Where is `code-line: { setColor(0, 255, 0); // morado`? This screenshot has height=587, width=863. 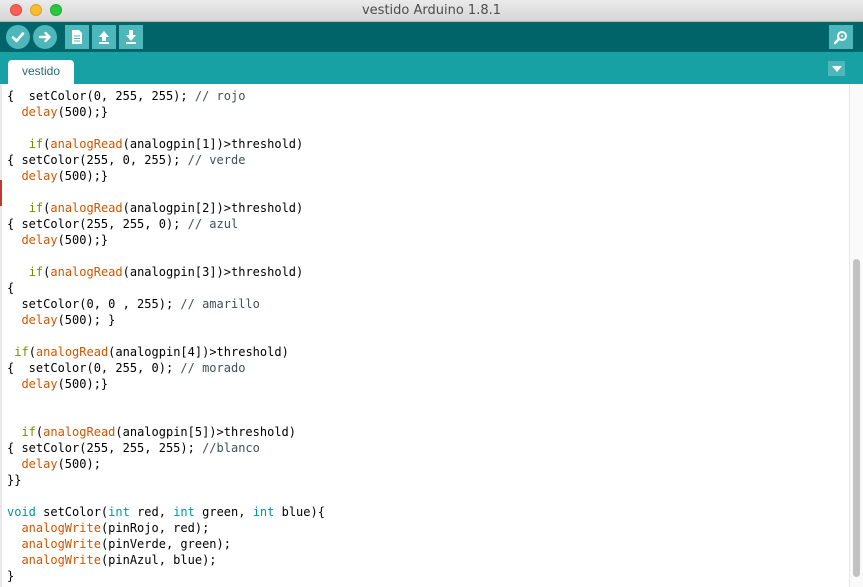 code-line: { setColor(0, 255, 0); // morado is located at coordinates (126, 368).